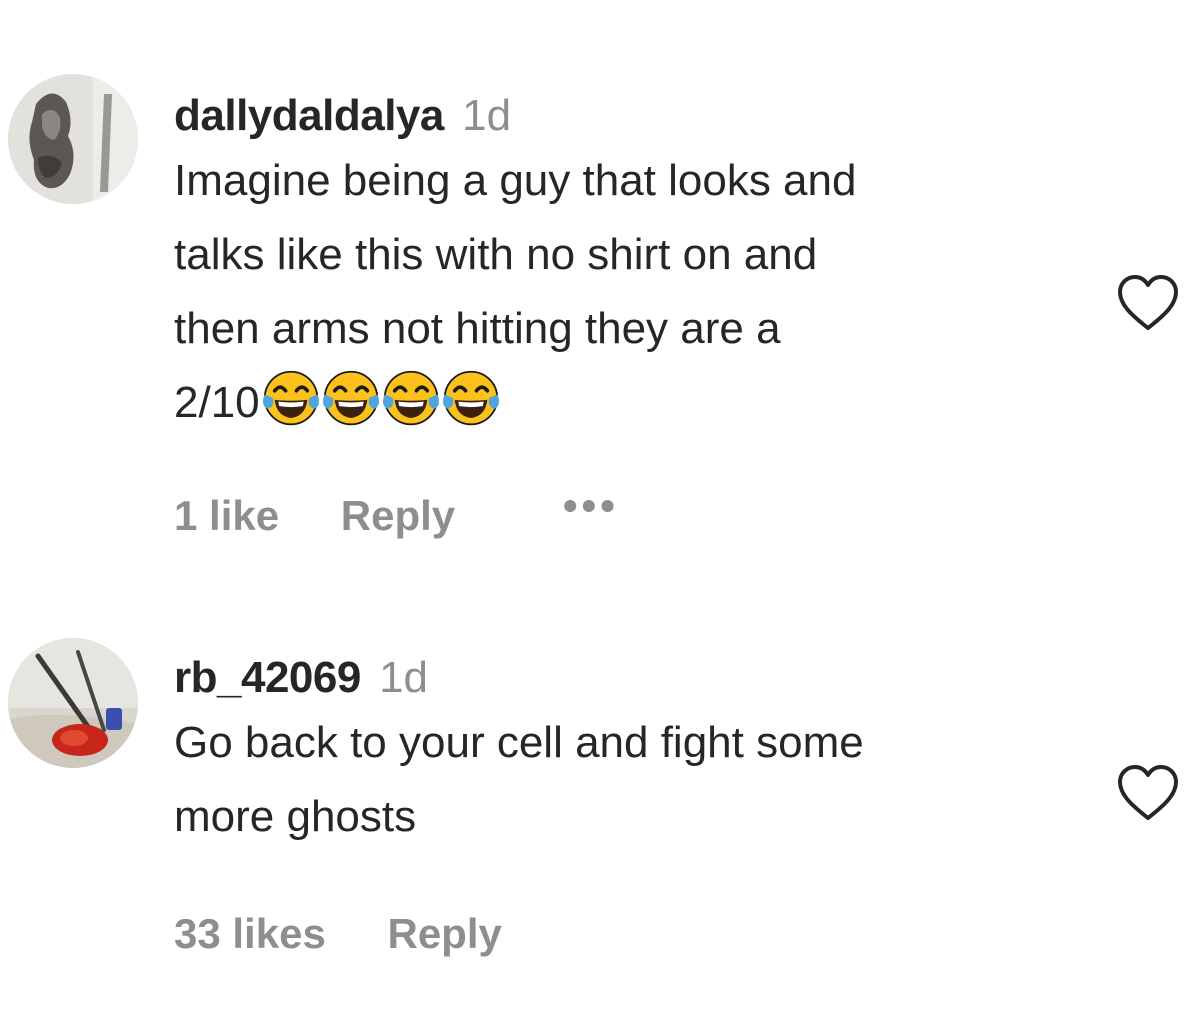 The width and height of the screenshot is (1200, 1016). I want to click on comment-text-line: then arms not hitting they are a, so click(477, 328).